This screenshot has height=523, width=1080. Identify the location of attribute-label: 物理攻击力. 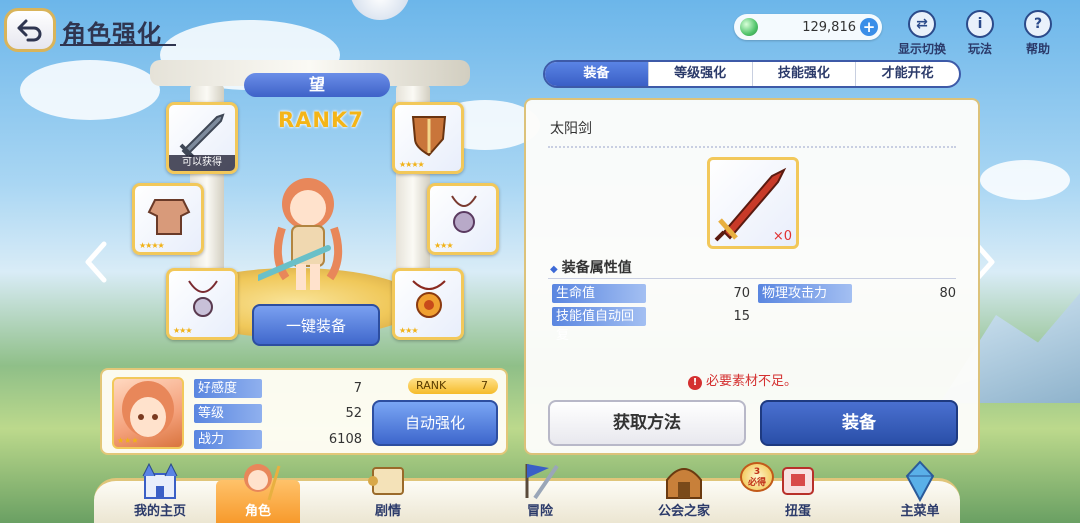
(805, 293).